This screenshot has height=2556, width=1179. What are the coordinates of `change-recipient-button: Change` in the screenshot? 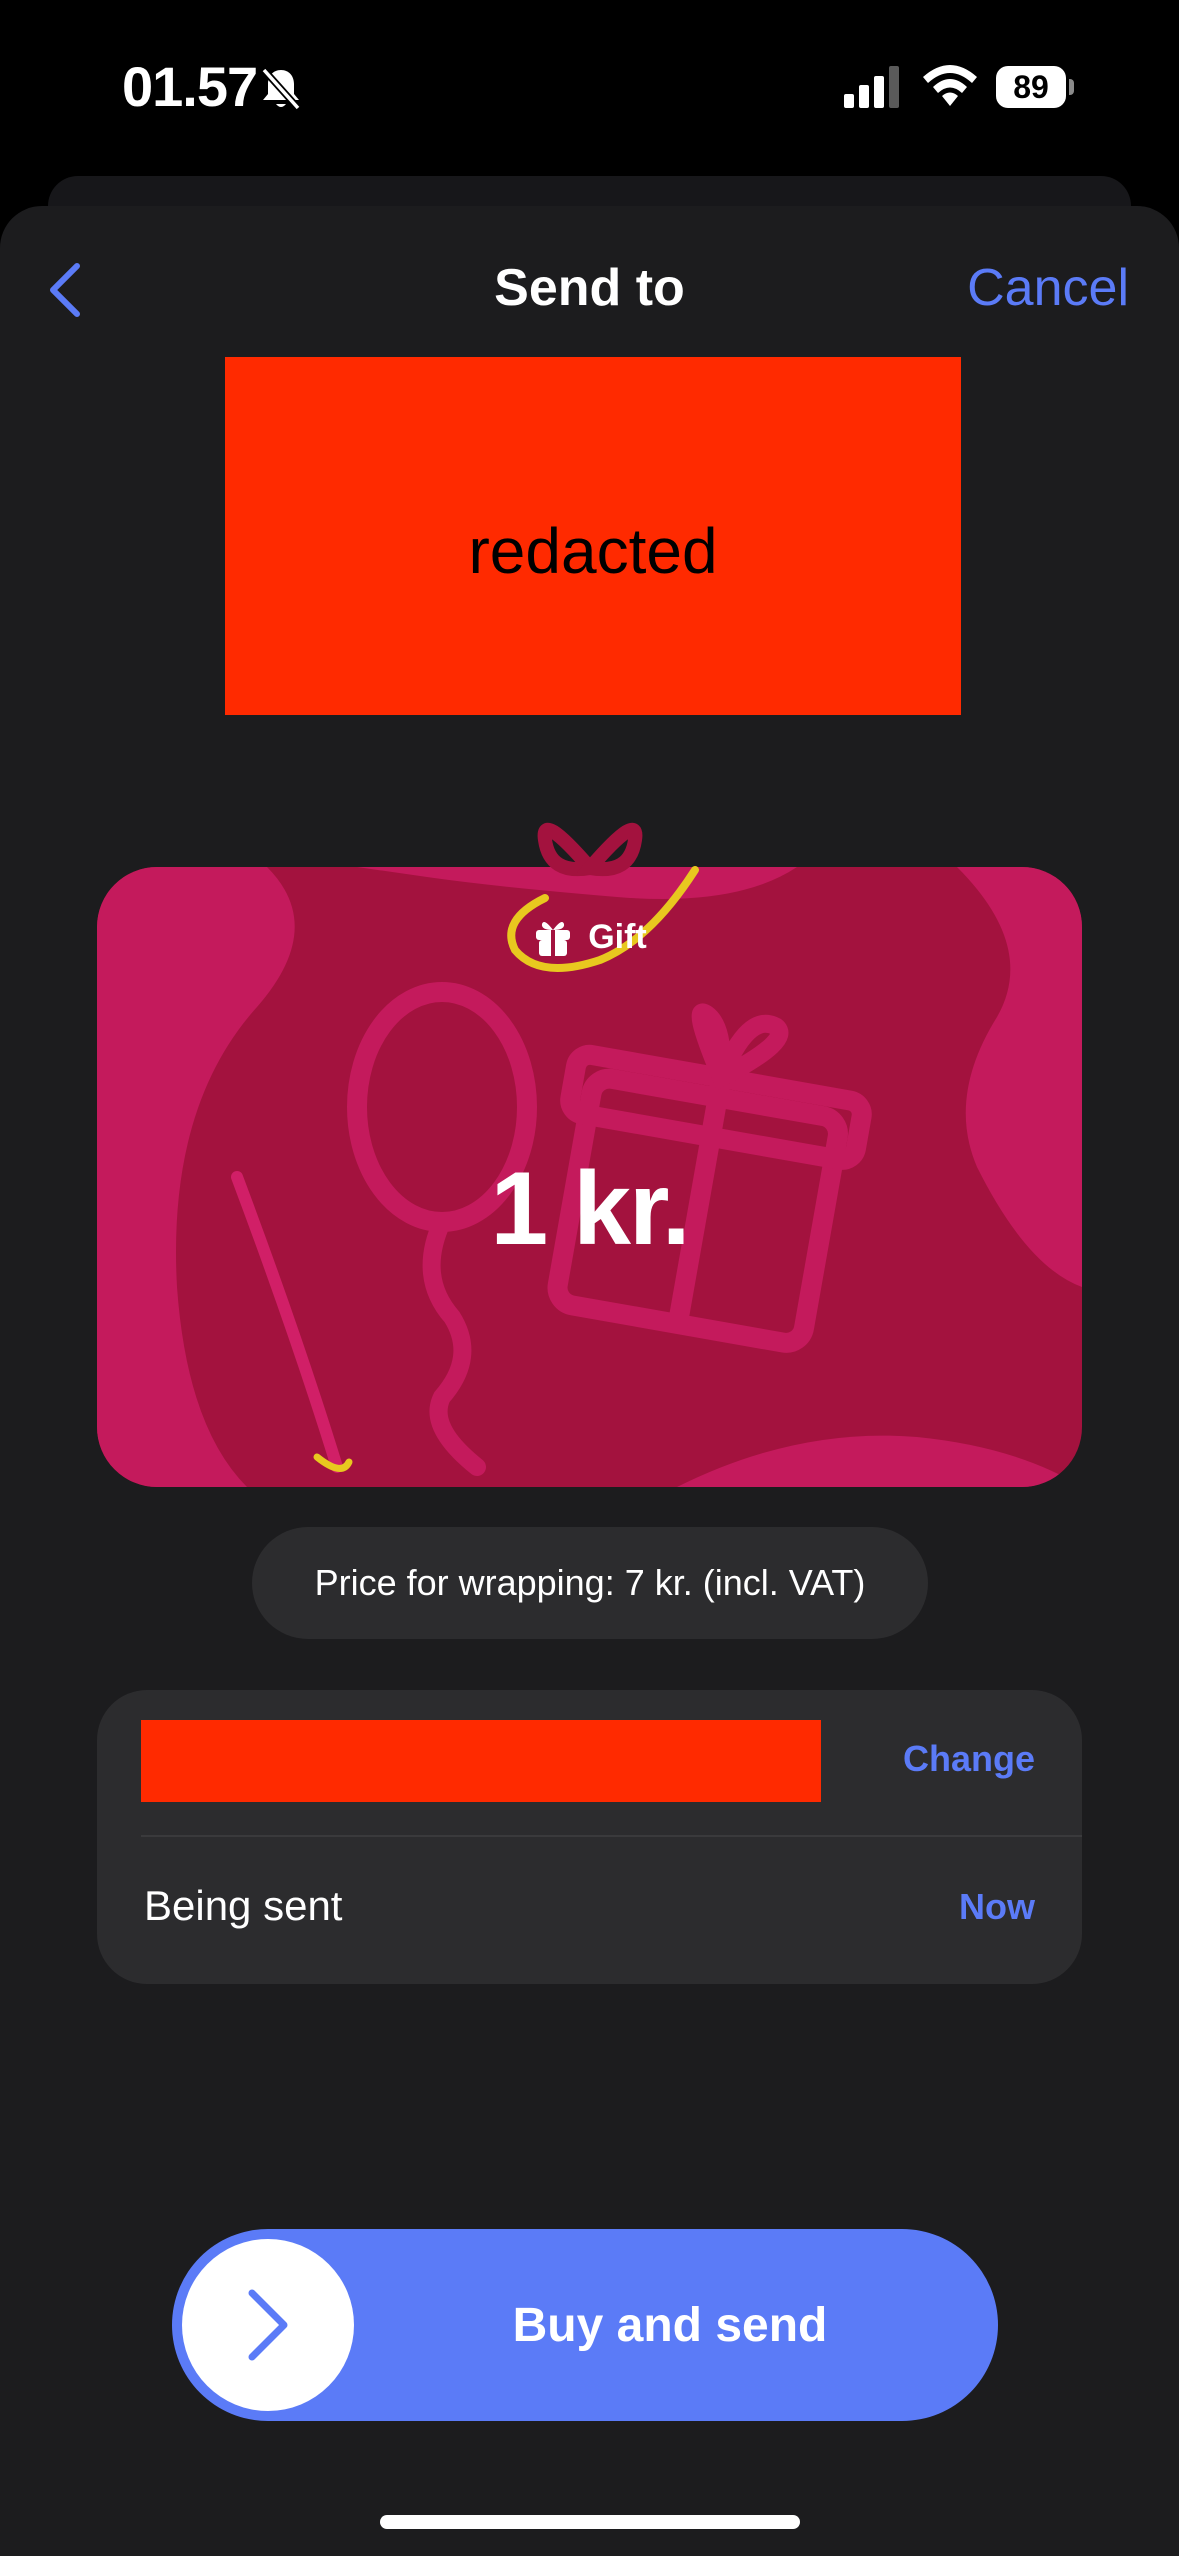 It's located at (969, 1759).